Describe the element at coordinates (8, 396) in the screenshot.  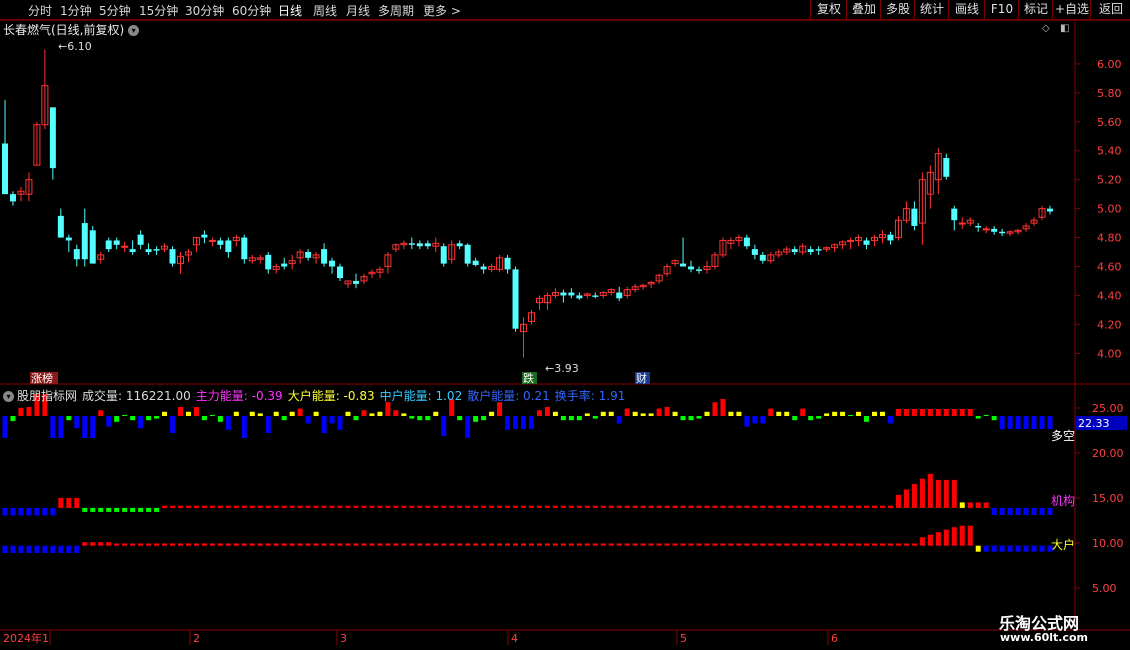
I see `chevron-down-icon: ▾` at that location.